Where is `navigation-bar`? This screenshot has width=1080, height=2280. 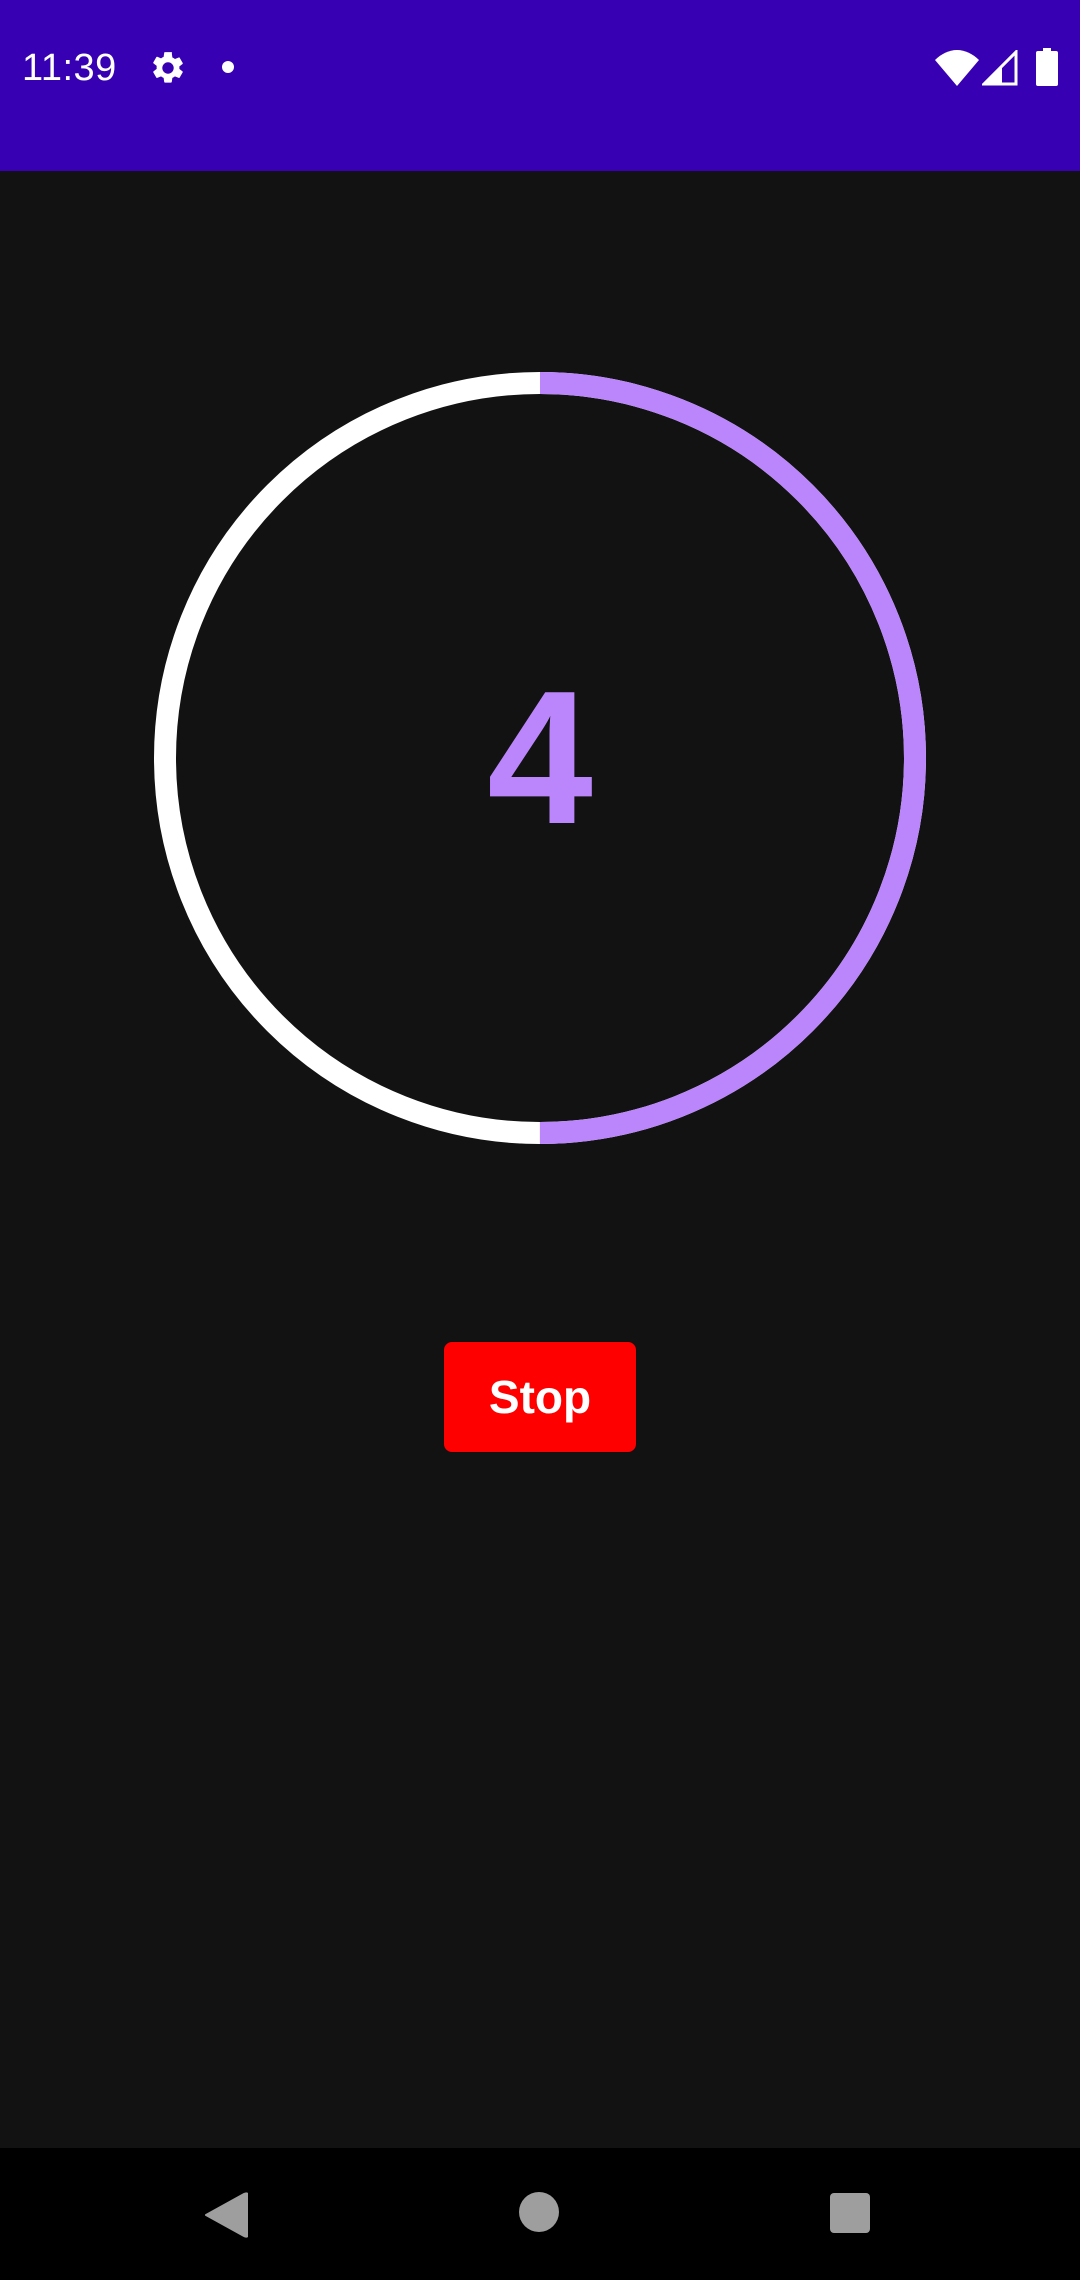 navigation-bar is located at coordinates (540, 2214).